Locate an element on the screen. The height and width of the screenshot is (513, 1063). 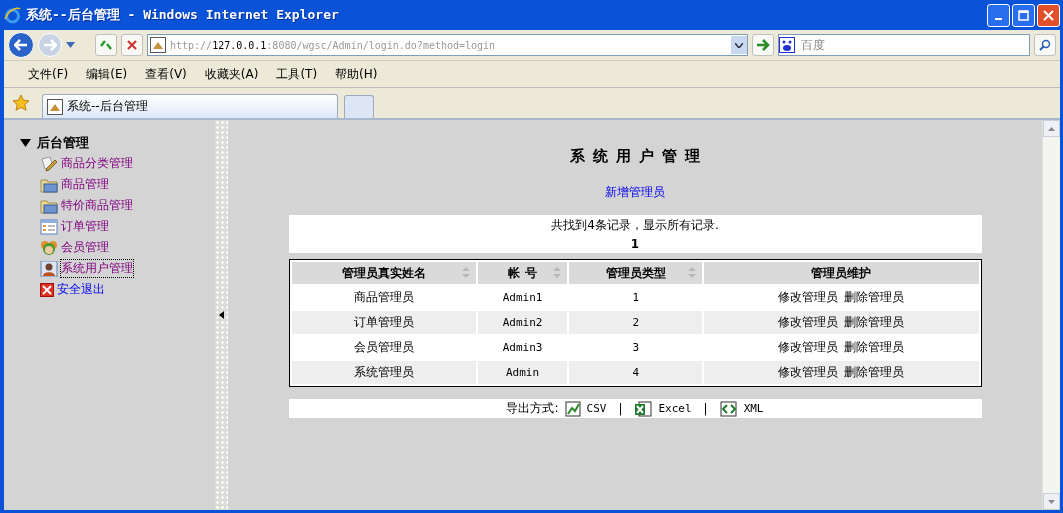
table-cell: 2 is located at coordinates (636, 322).